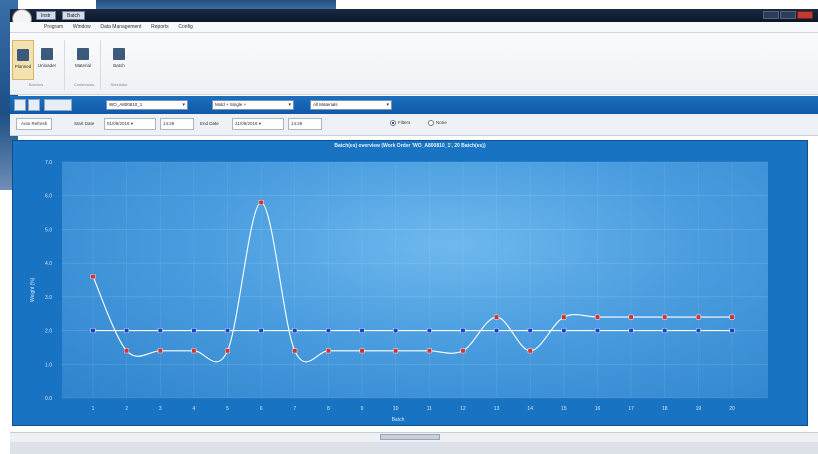 Image resolution: width=818 pixels, height=454 pixels. Describe the element at coordinates (119, 84) in the screenshot. I see `ribbon-group-simulator: Simulator` at that location.